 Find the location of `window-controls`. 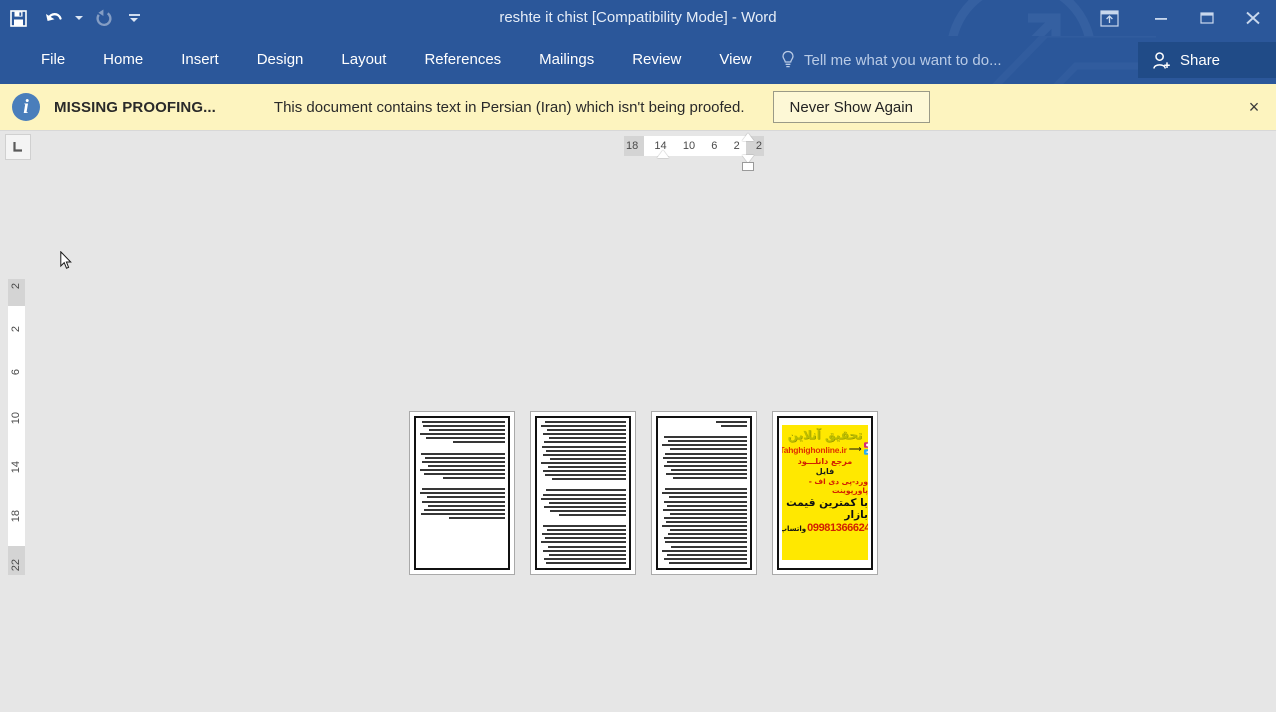

window-controls is located at coordinates (1178, 18).